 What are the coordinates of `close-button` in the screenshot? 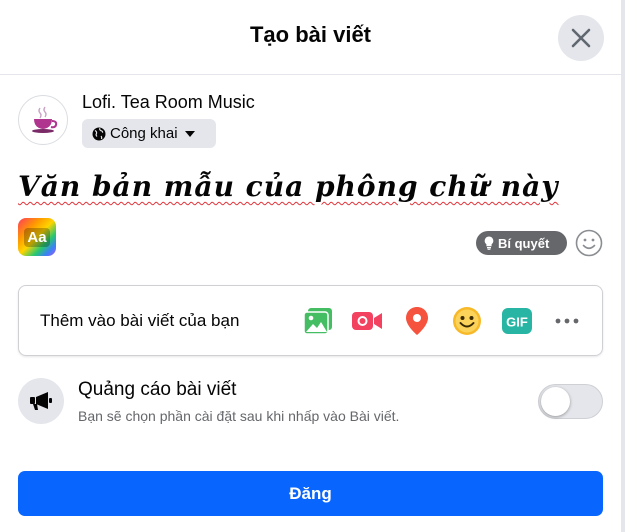 It's located at (581, 38).